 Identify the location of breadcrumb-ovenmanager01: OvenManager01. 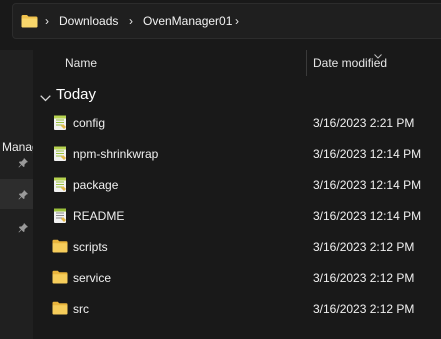
(187, 21).